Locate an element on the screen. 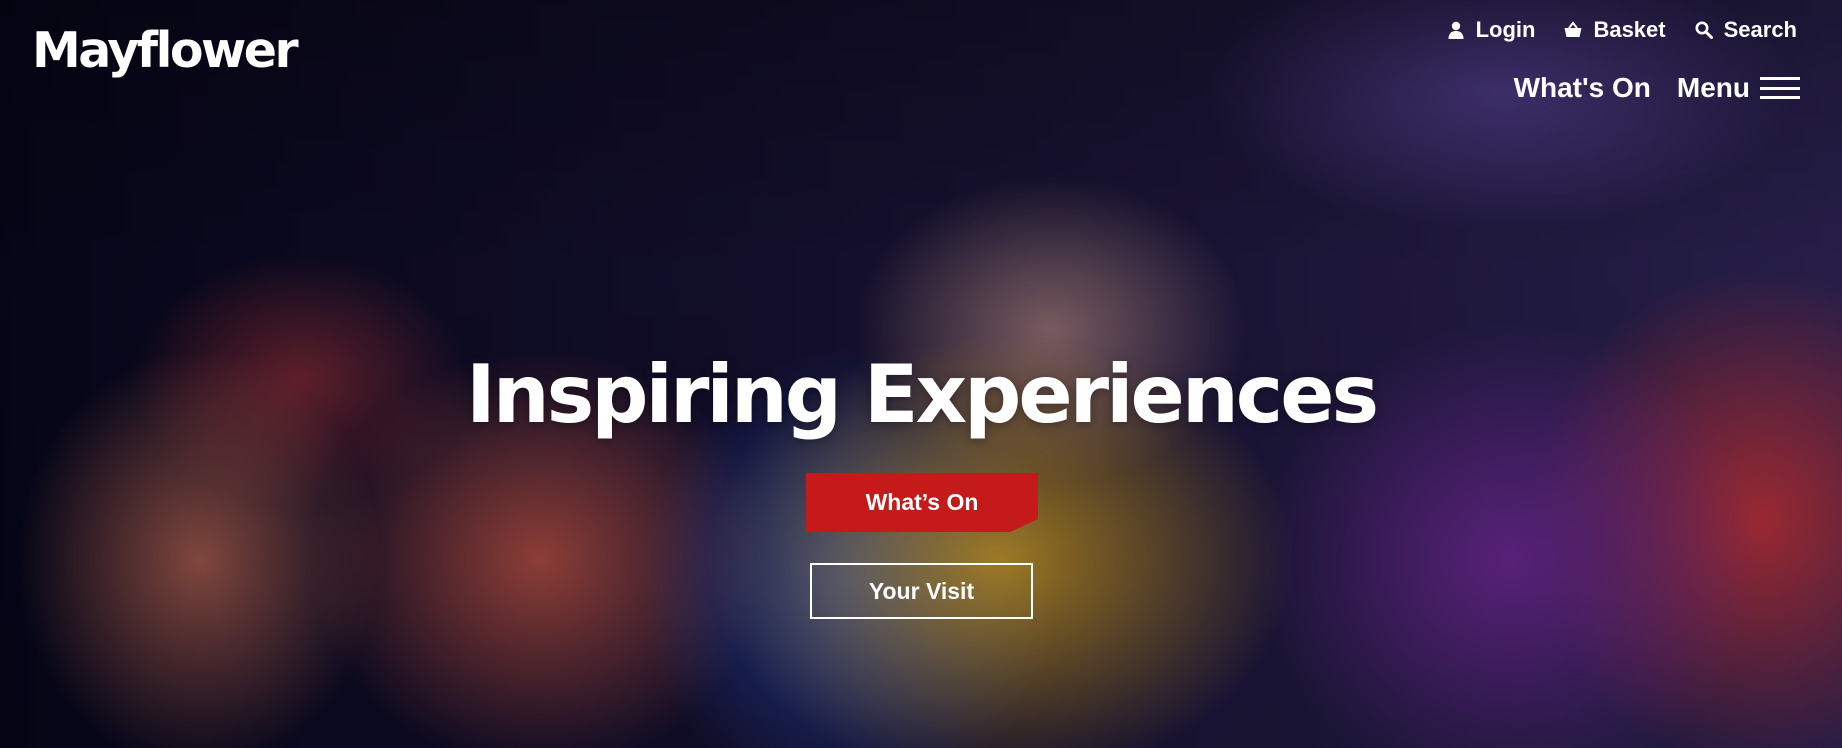 This screenshot has width=1842, height=748. basket-link: Basket is located at coordinates (1614, 30).